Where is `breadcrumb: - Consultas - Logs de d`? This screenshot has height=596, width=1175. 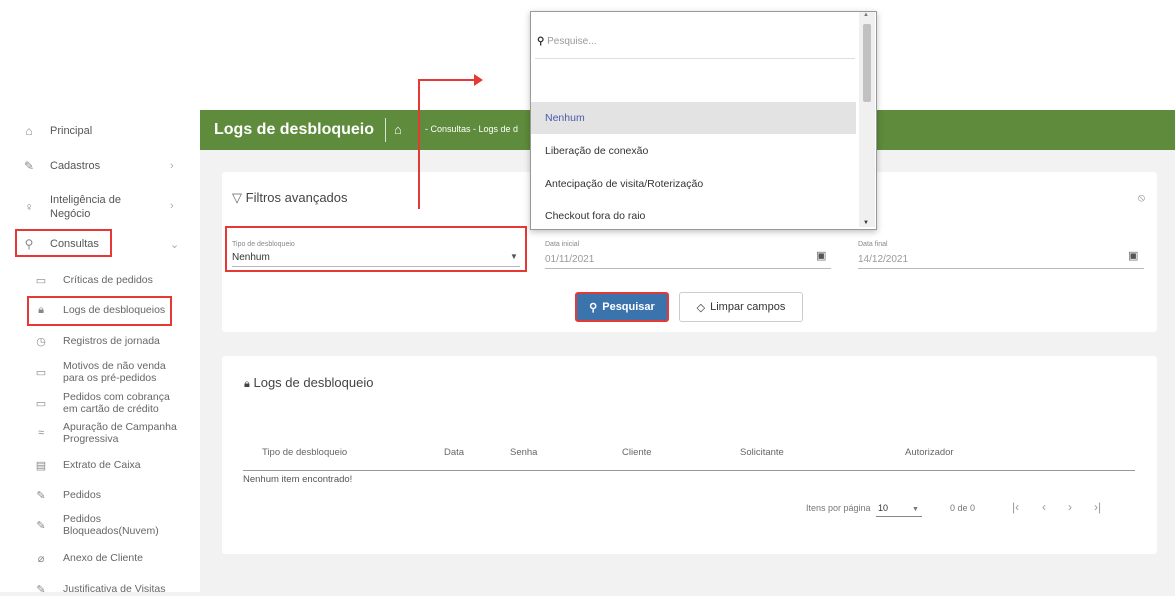 breadcrumb: - Consultas - Logs de d is located at coordinates (472, 129).